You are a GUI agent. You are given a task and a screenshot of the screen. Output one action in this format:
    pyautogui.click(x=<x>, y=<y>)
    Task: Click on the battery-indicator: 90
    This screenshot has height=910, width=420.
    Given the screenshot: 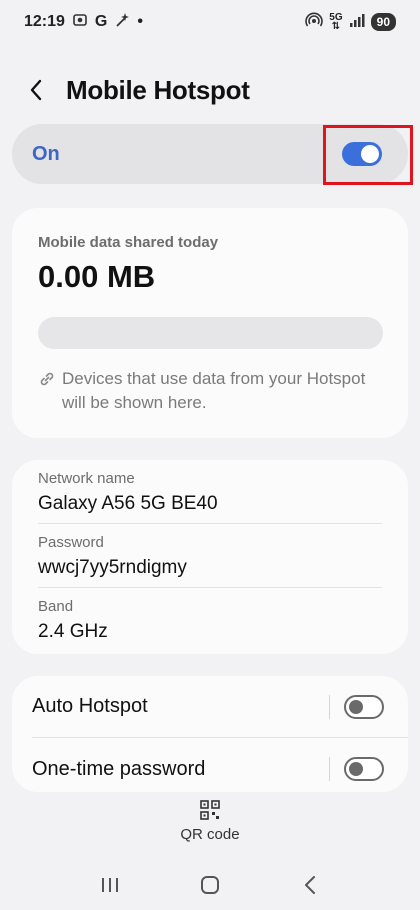 What is the action you would take?
    pyautogui.click(x=383, y=22)
    